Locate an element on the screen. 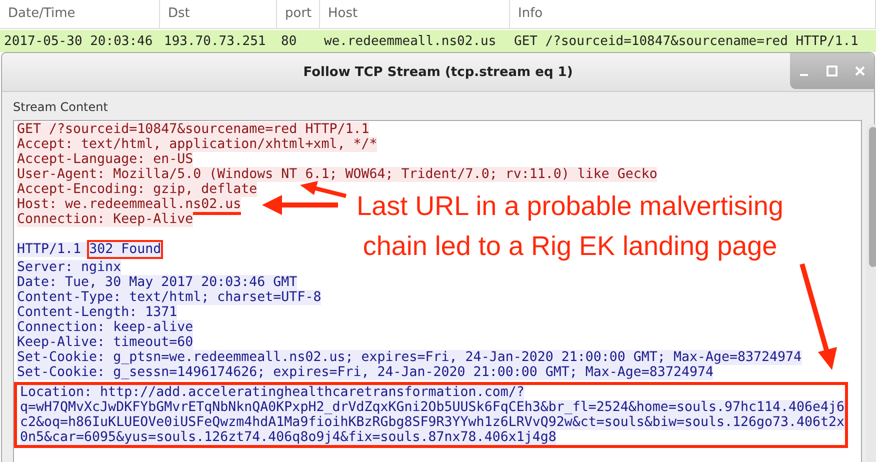 The height and width of the screenshot is (462, 876). scrollbar-thumb is located at coordinates (872, 197).